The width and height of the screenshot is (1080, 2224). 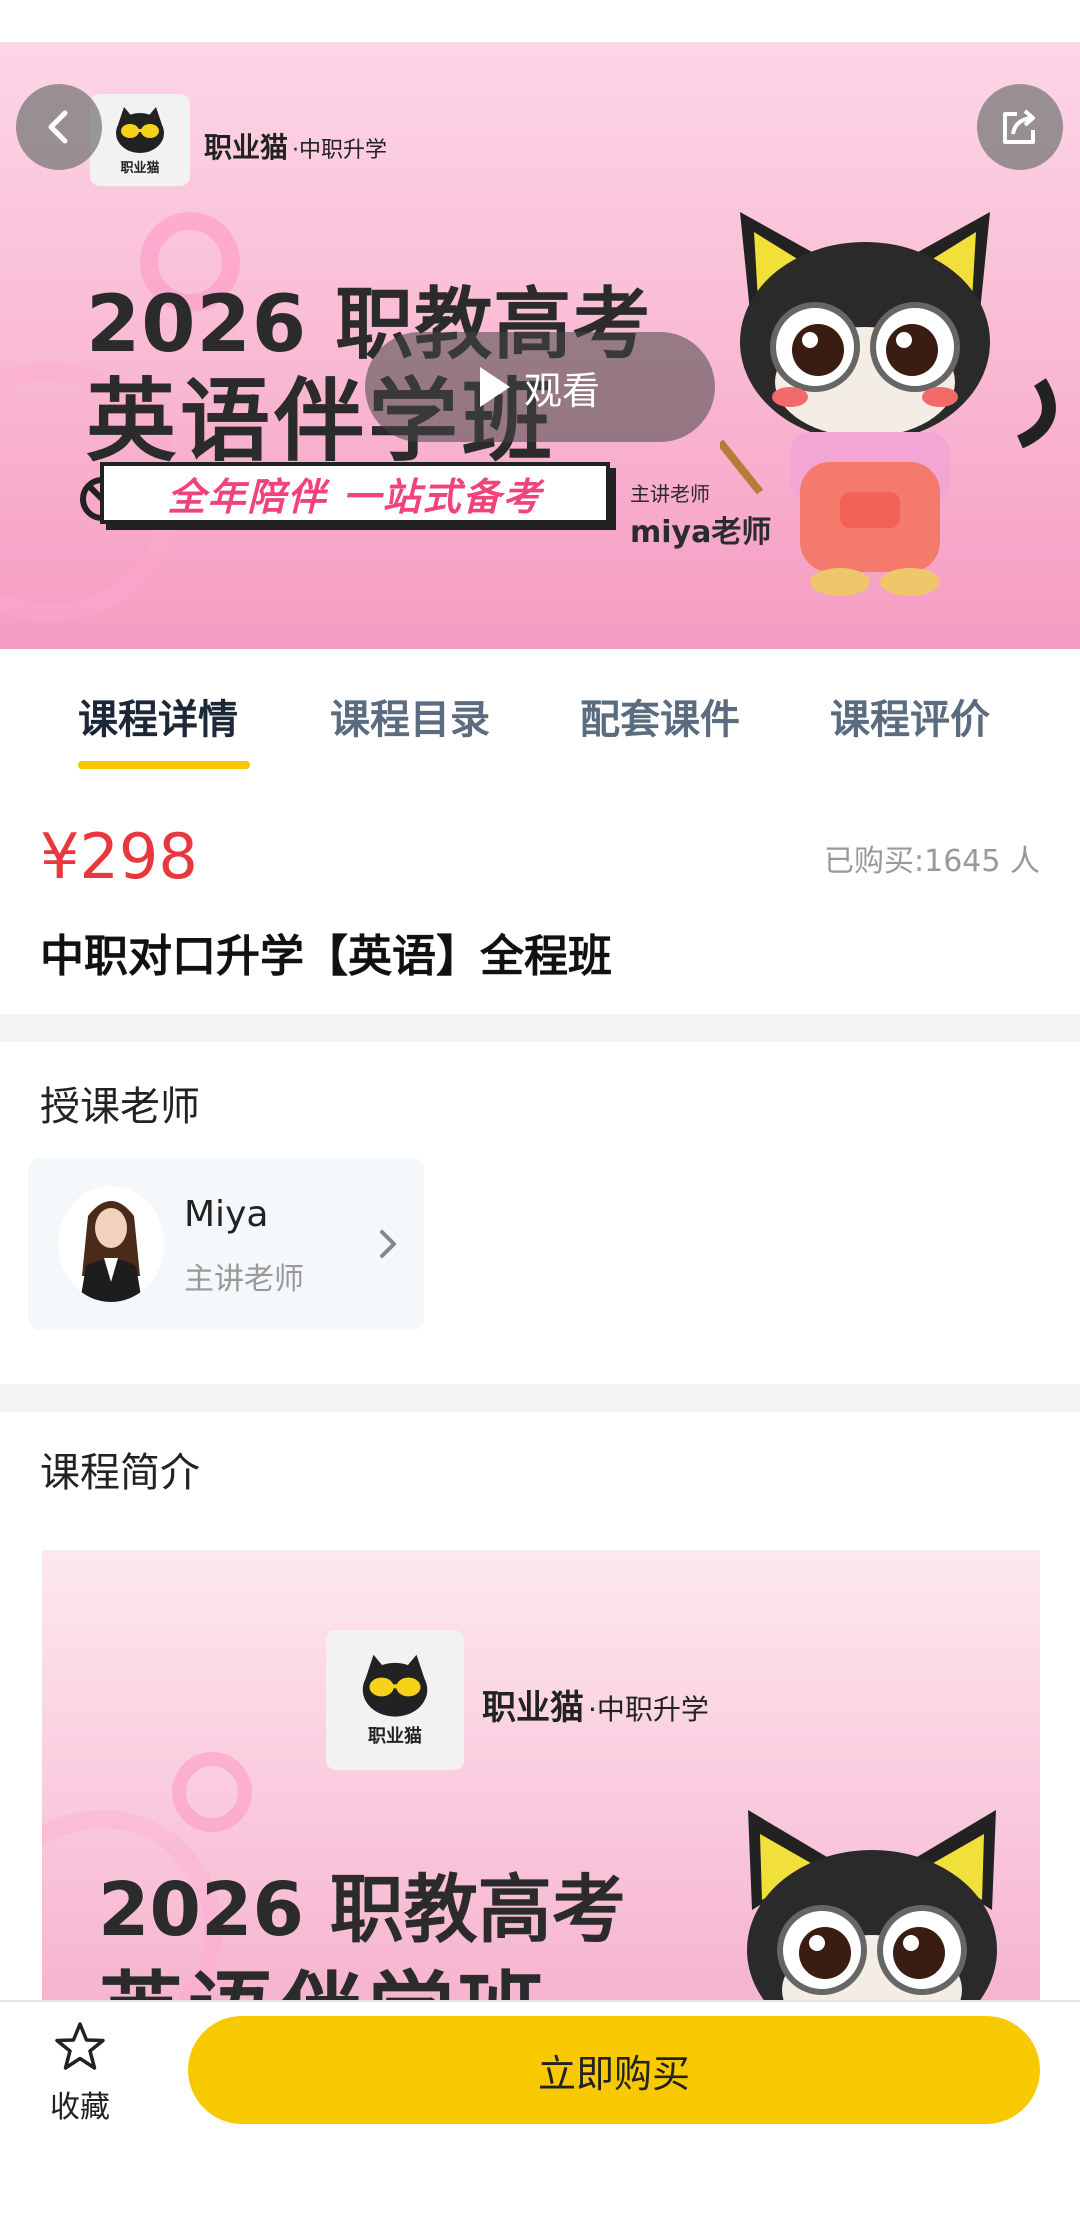 What do you see at coordinates (158, 716) in the screenshot?
I see `tab-course-details: 课程详情` at bounding box center [158, 716].